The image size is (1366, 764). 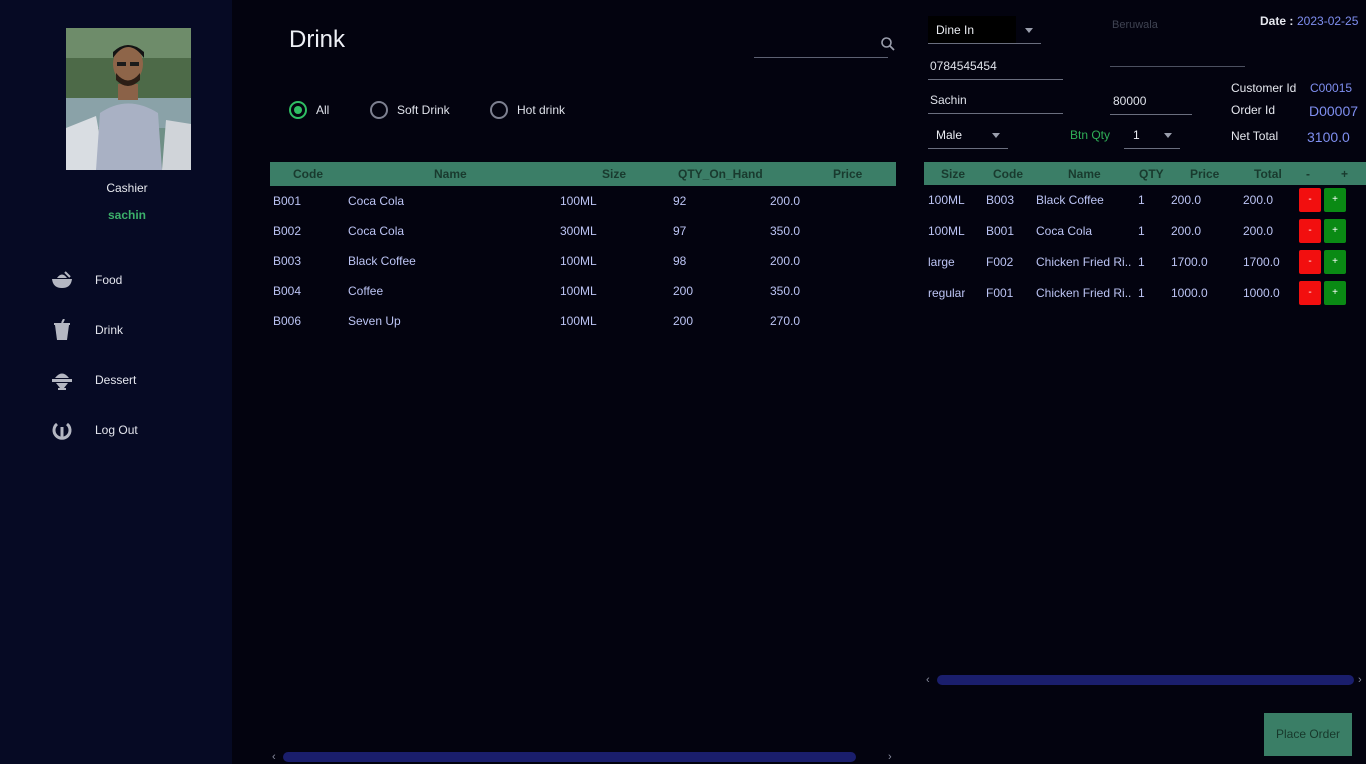 I want to click on order-type-value: Dine In, so click(x=955, y=30).